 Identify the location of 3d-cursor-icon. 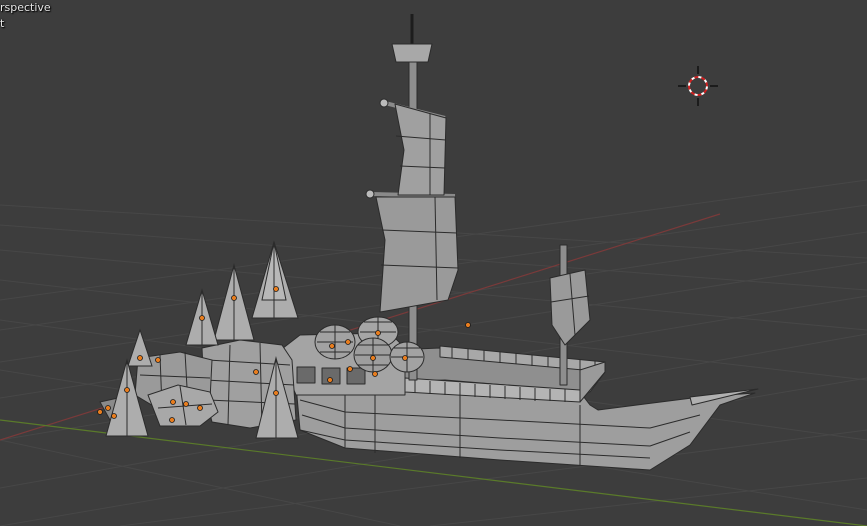
(698, 86).